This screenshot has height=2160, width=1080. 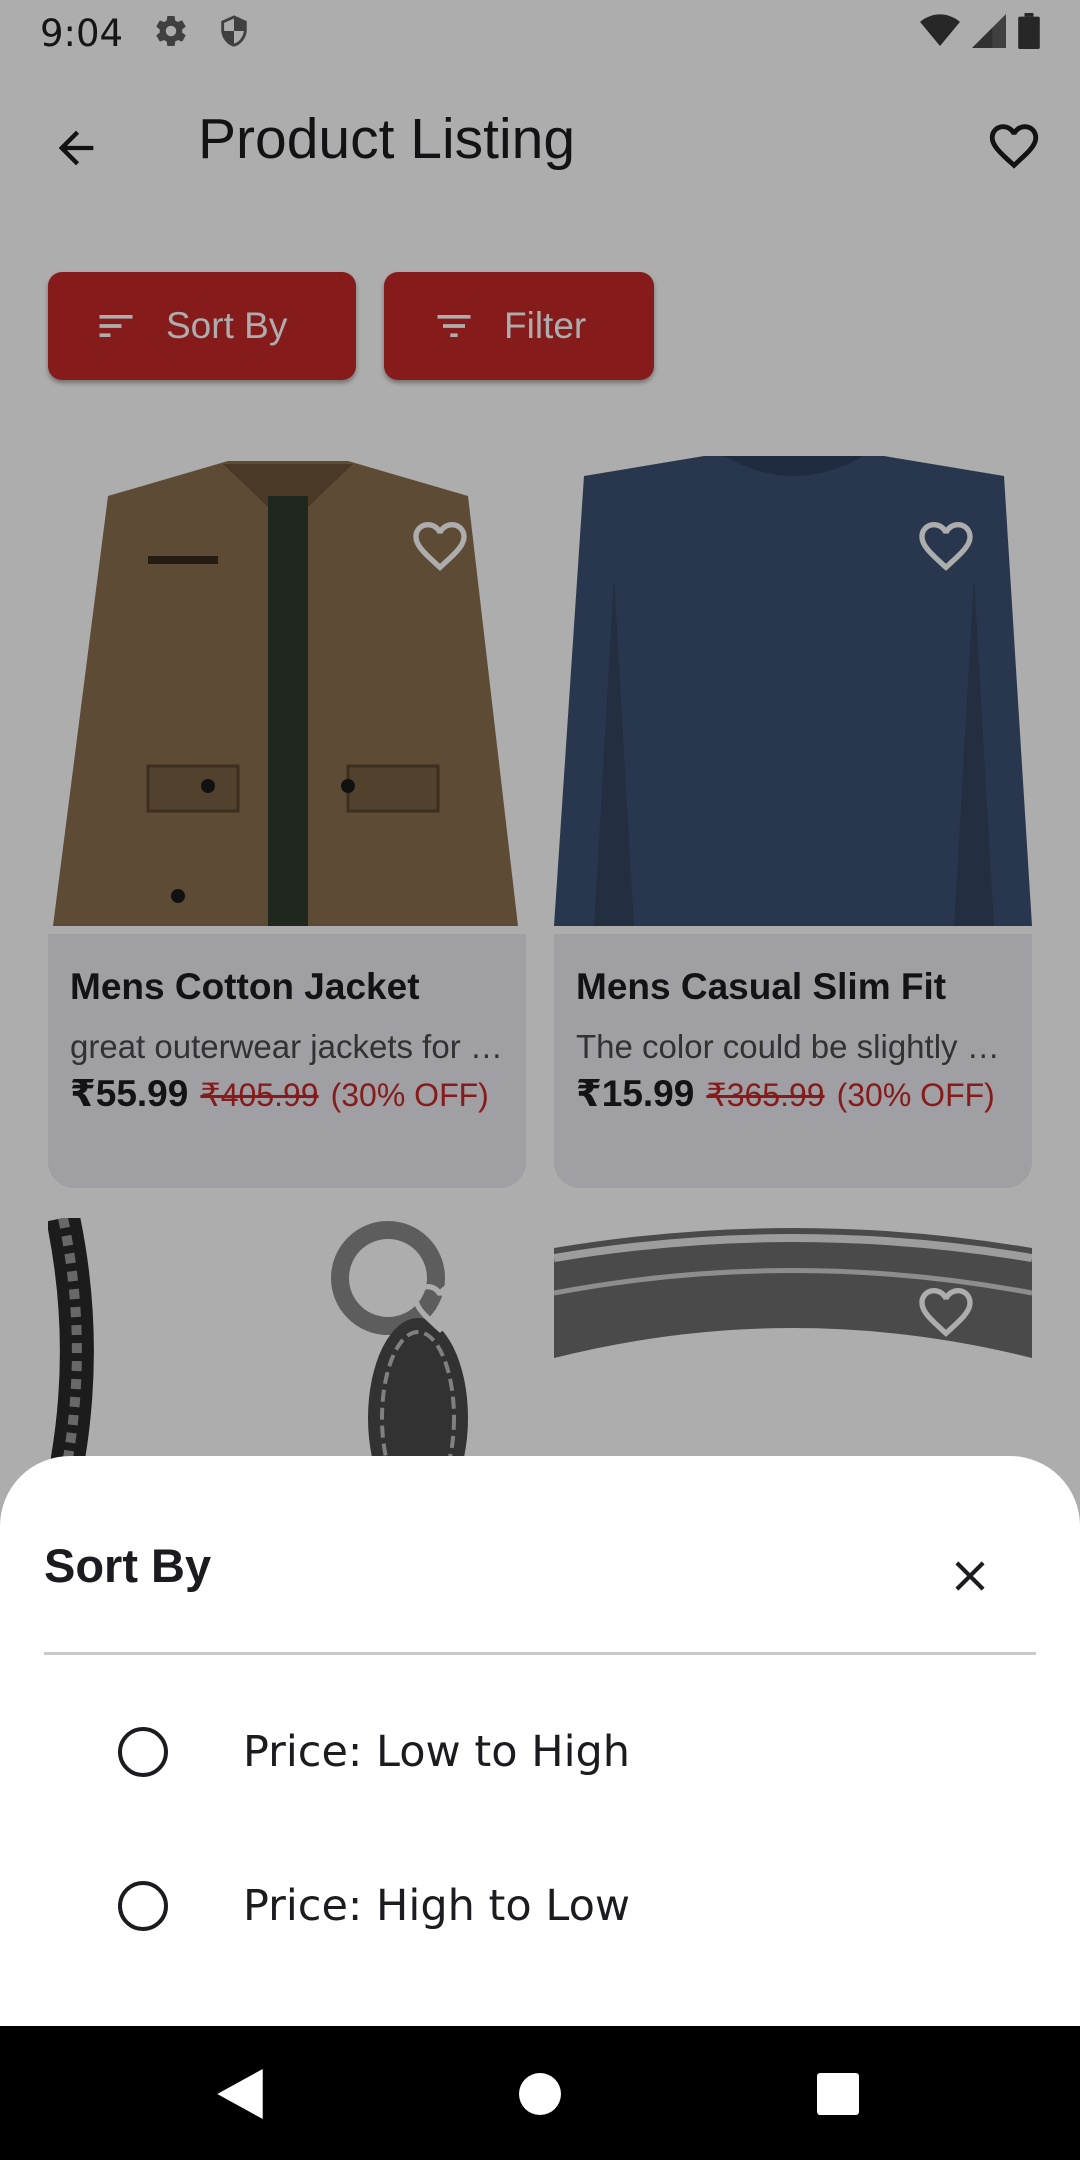 What do you see at coordinates (540, 1653) in the screenshot?
I see `sheet-divider` at bounding box center [540, 1653].